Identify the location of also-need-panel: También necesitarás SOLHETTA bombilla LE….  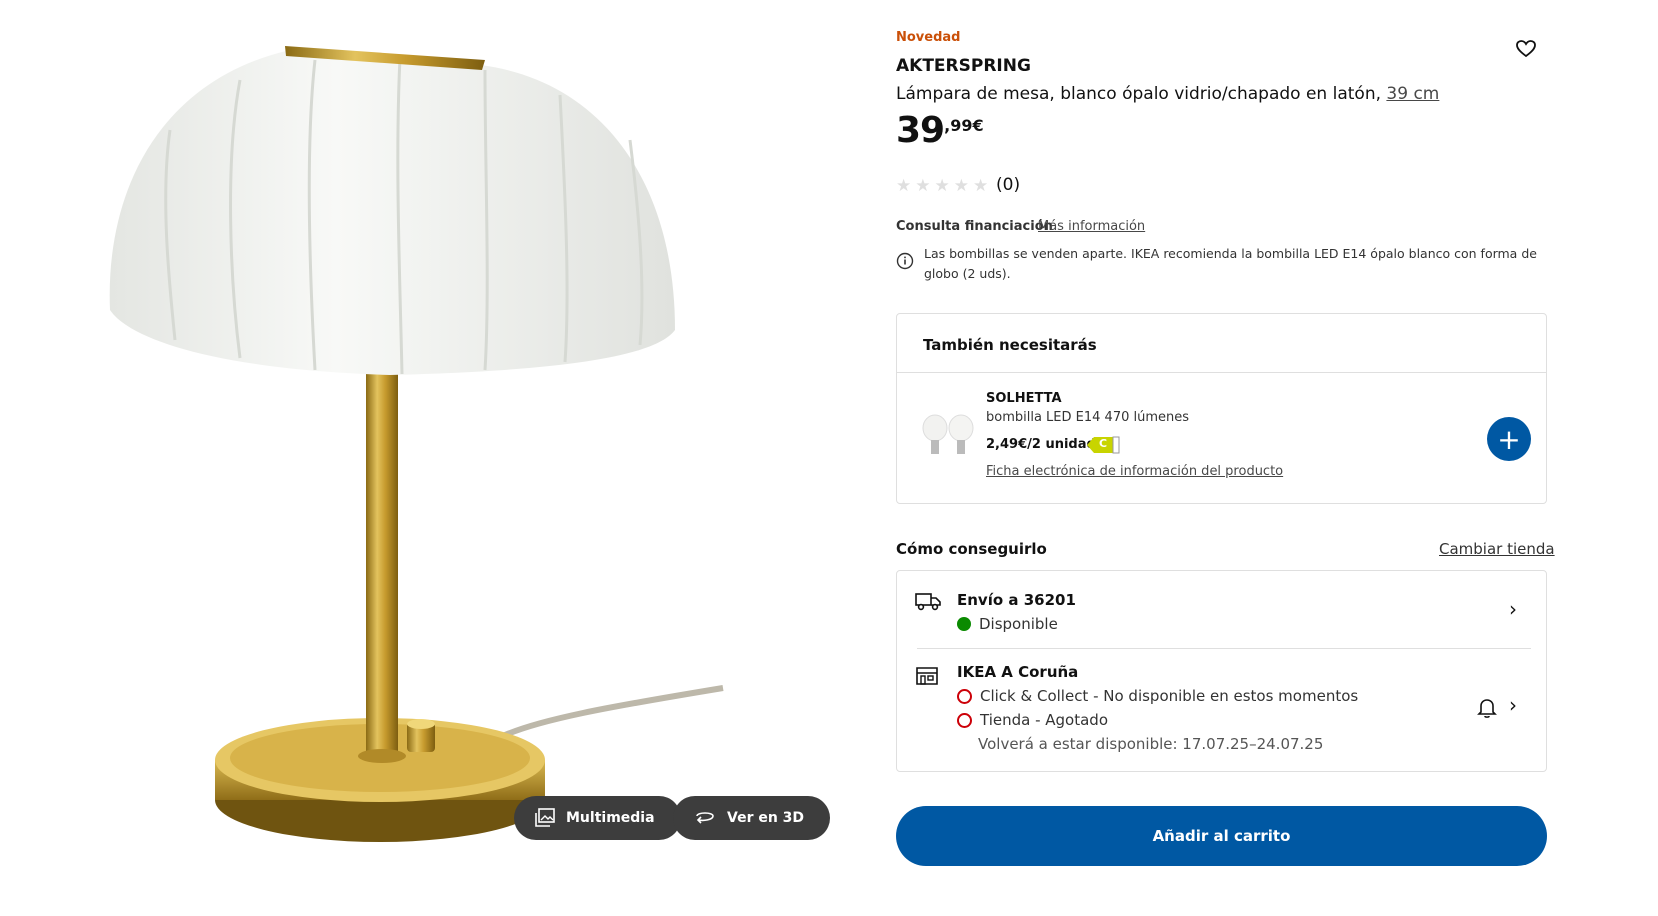
(1221, 408).